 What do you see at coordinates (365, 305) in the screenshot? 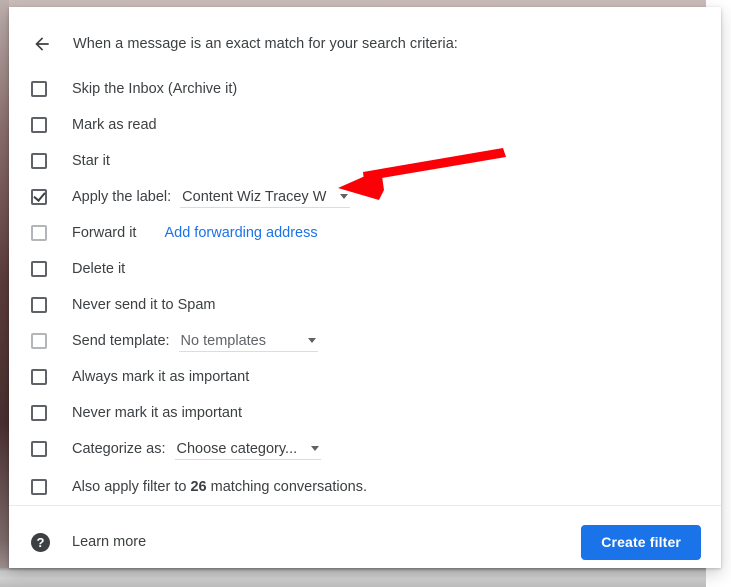
I see `option-row-never-spam: Never send it to Spam` at bounding box center [365, 305].